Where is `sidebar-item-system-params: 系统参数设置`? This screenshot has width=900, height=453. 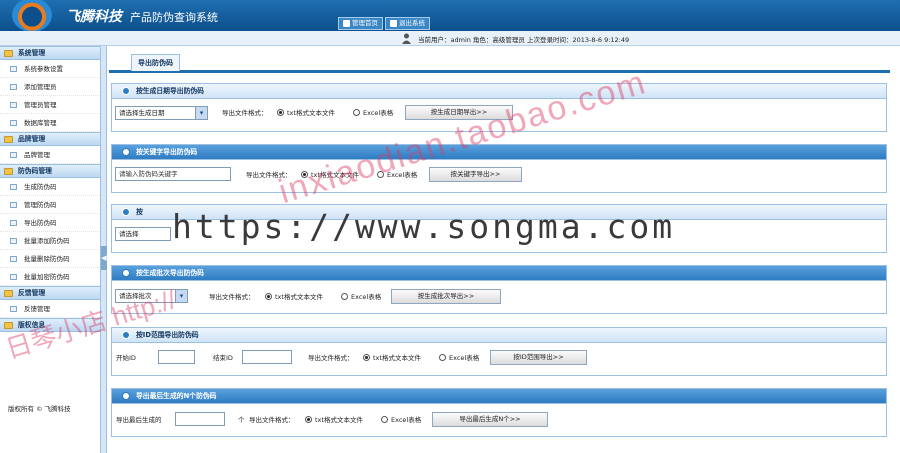 sidebar-item-system-params: 系统参数设置 is located at coordinates (50, 69).